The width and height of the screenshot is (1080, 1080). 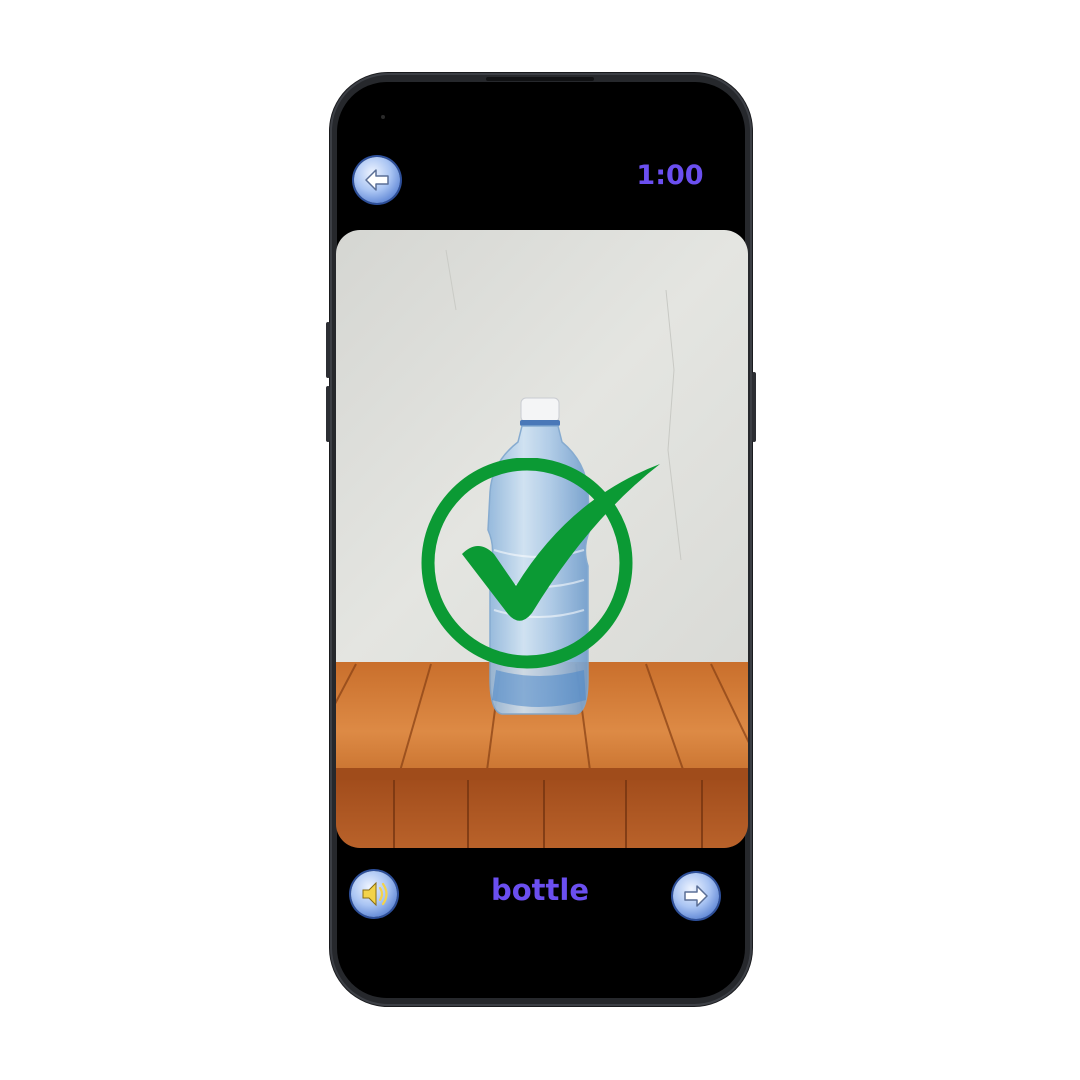 What do you see at coordinates (540, 79) in the screenshot?
I see `phone-speaker` at bounding box center [540, 79].